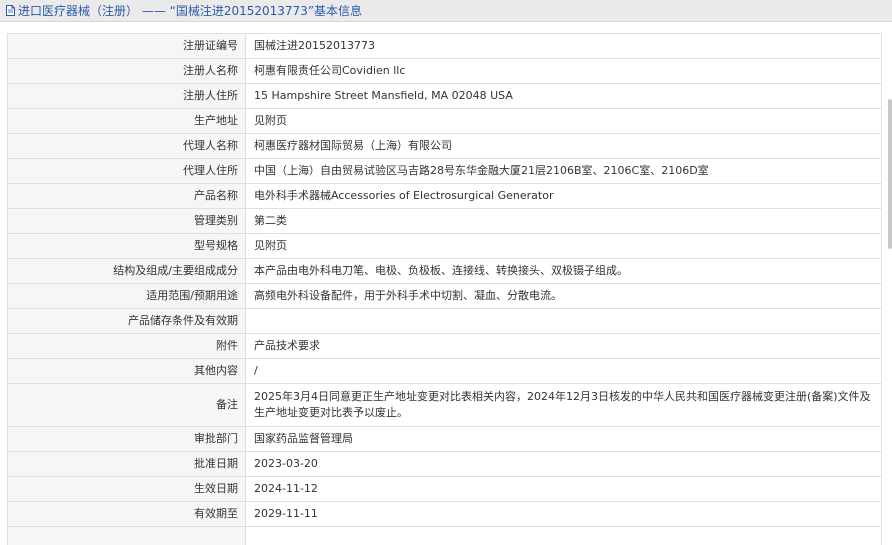 The width and height of the screenshot is (892, 545). I want to click on table-row: 注册证编号 国械注进20152013773, so click(444, 46).